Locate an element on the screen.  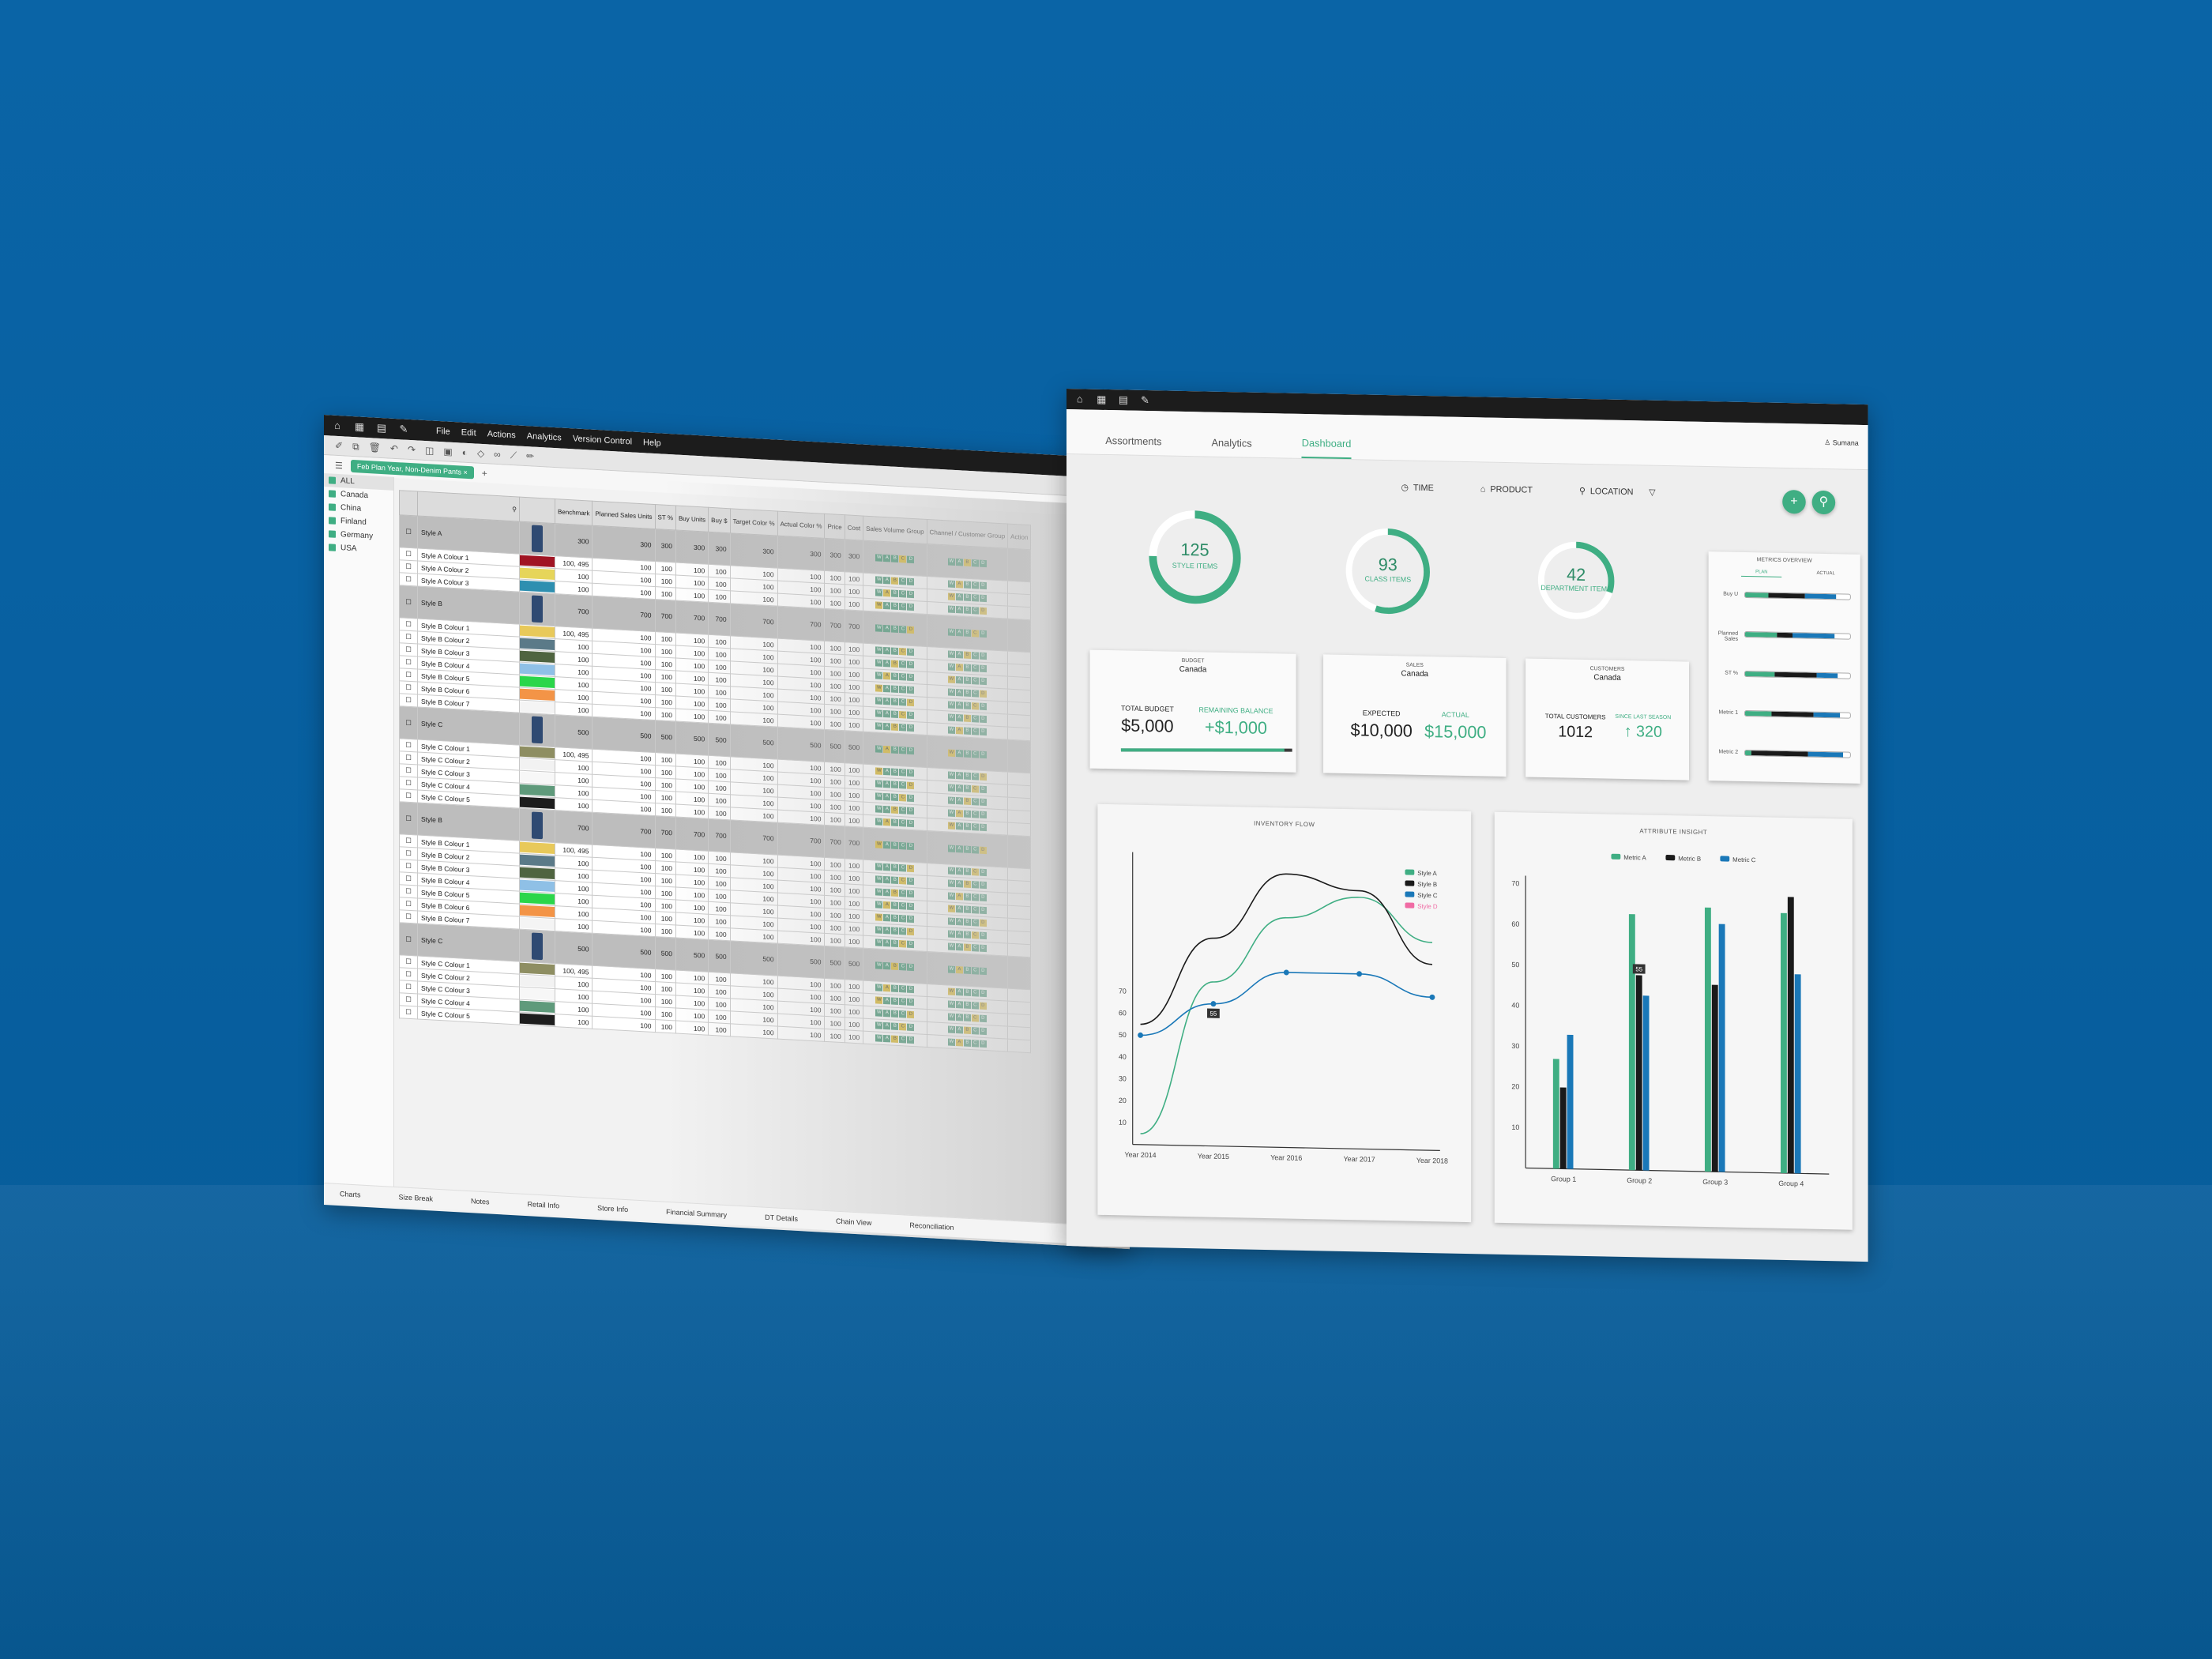
bar is located at coordinates (1798, 1074).